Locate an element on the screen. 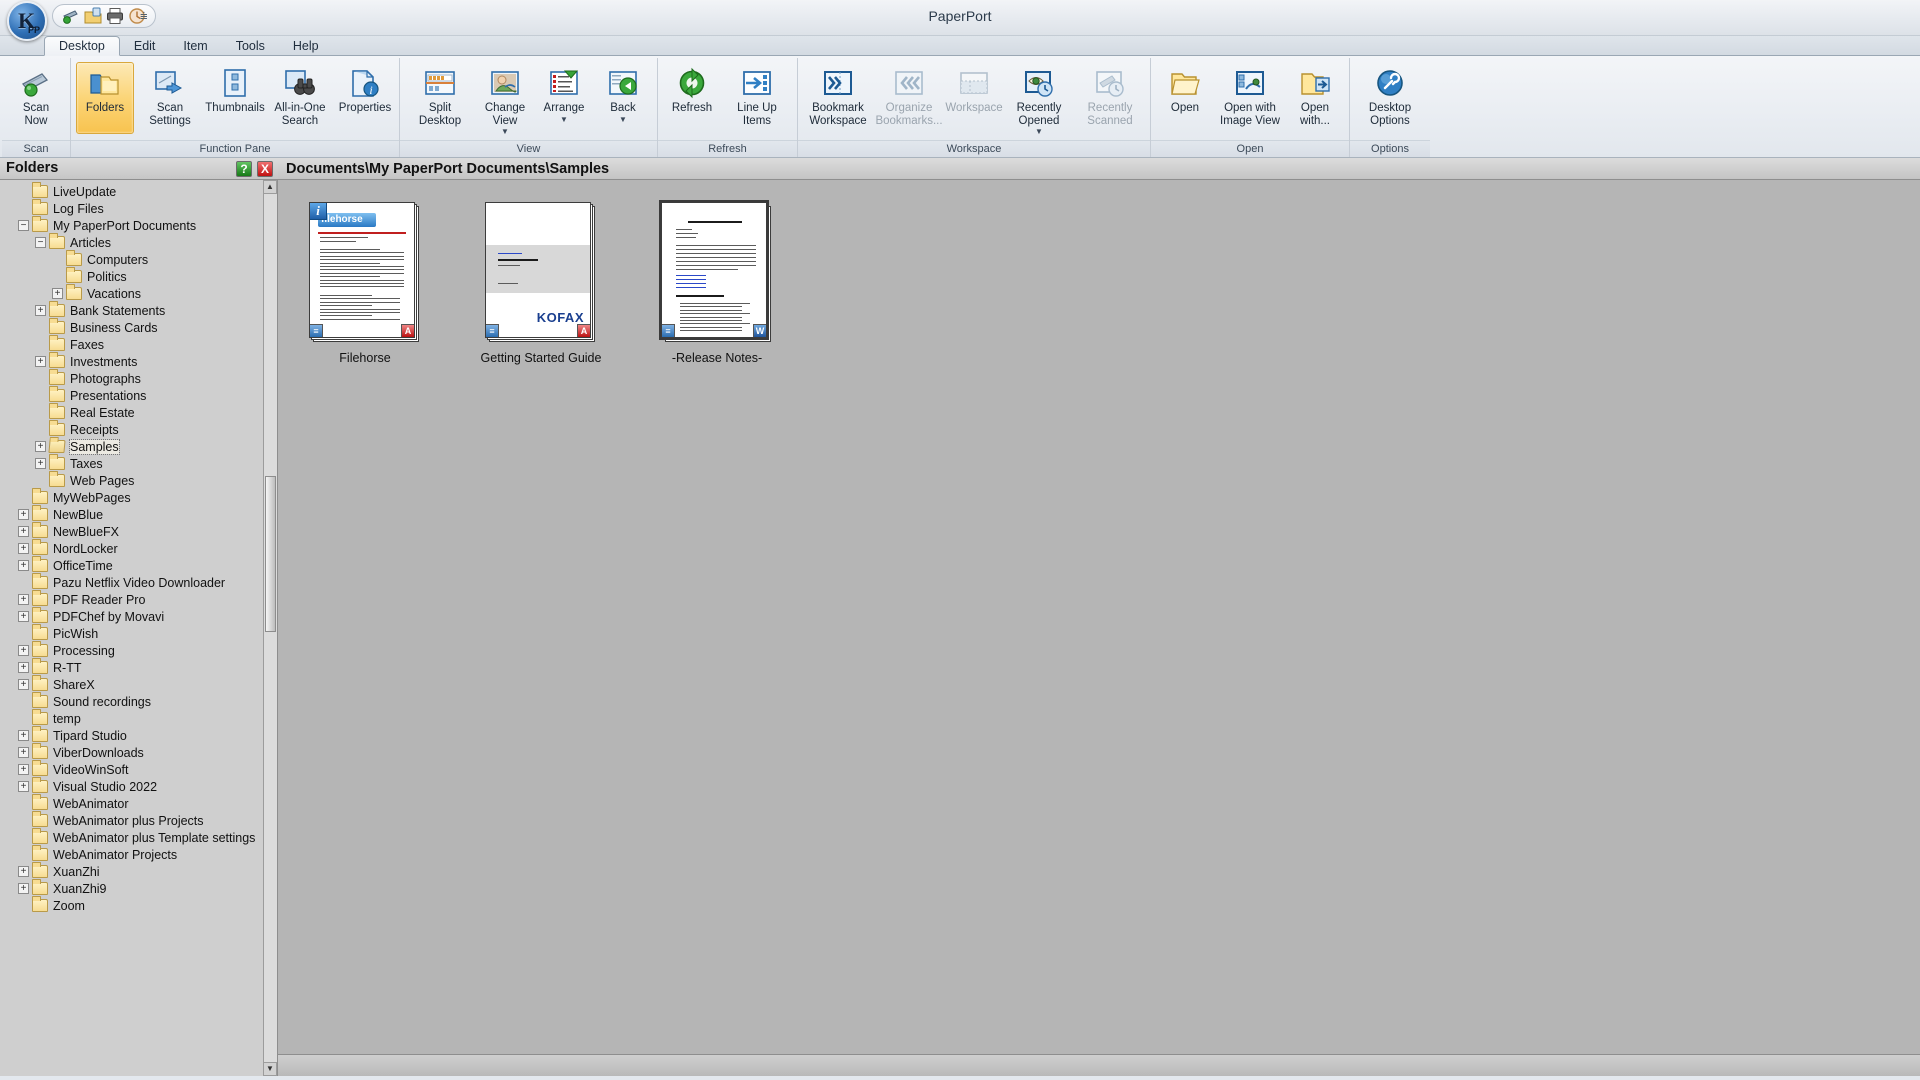  desktop-item: KOFAX ≡ A Getting Started Guide is located at coordinates (541, 284).